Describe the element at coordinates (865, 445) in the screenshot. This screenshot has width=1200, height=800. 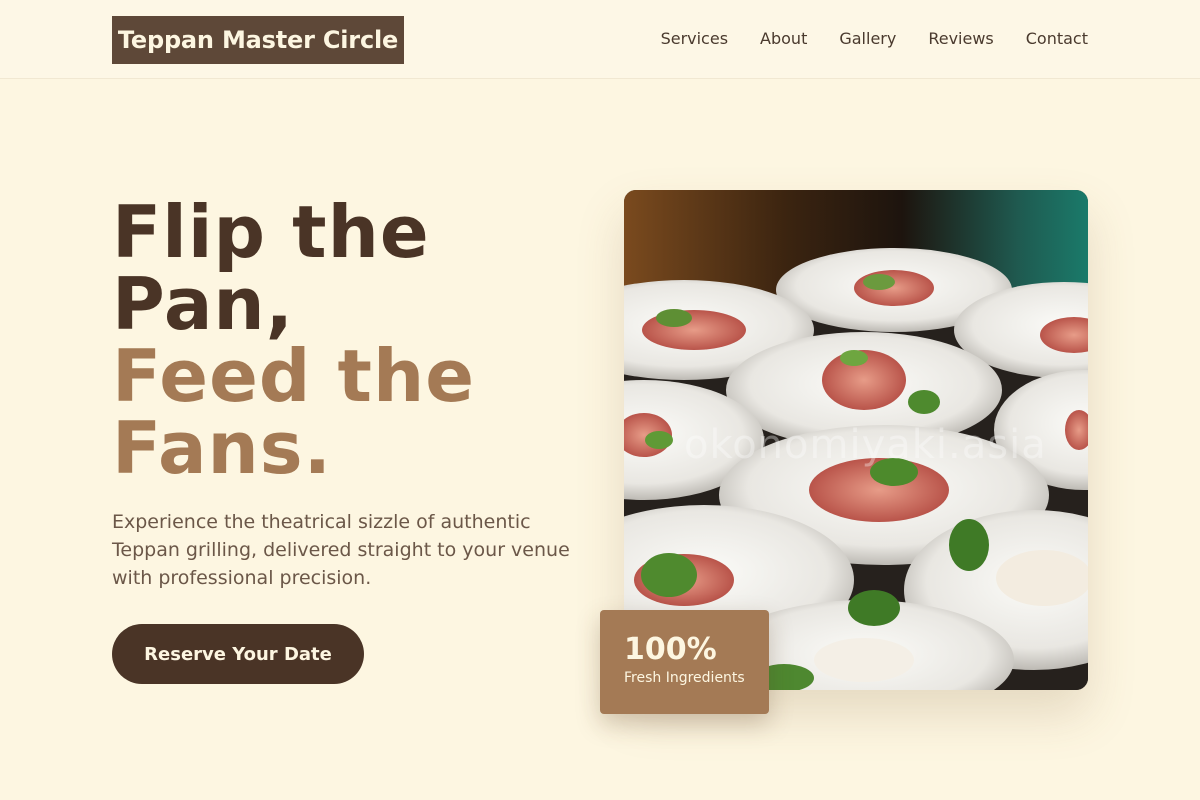
I see `image-watermark: okonomiyaki.asia` at that location.